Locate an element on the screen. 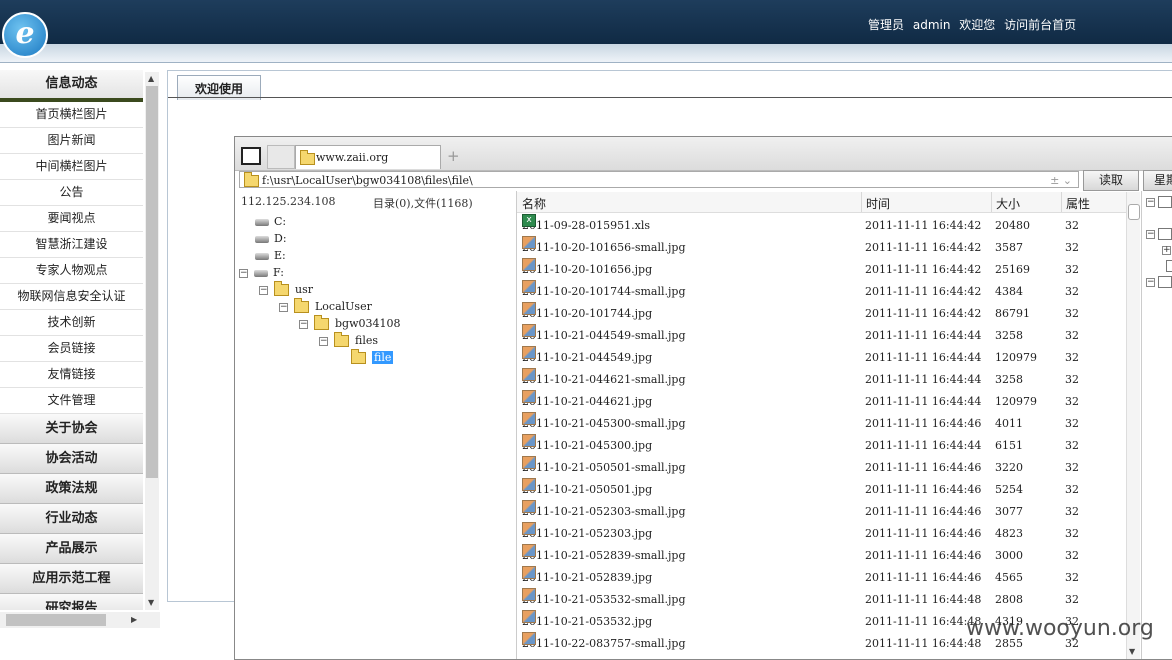 The width and height of the screenshot is (1172, 660). sidebar-category: 行业动态 is located at coordinates (71, 519).